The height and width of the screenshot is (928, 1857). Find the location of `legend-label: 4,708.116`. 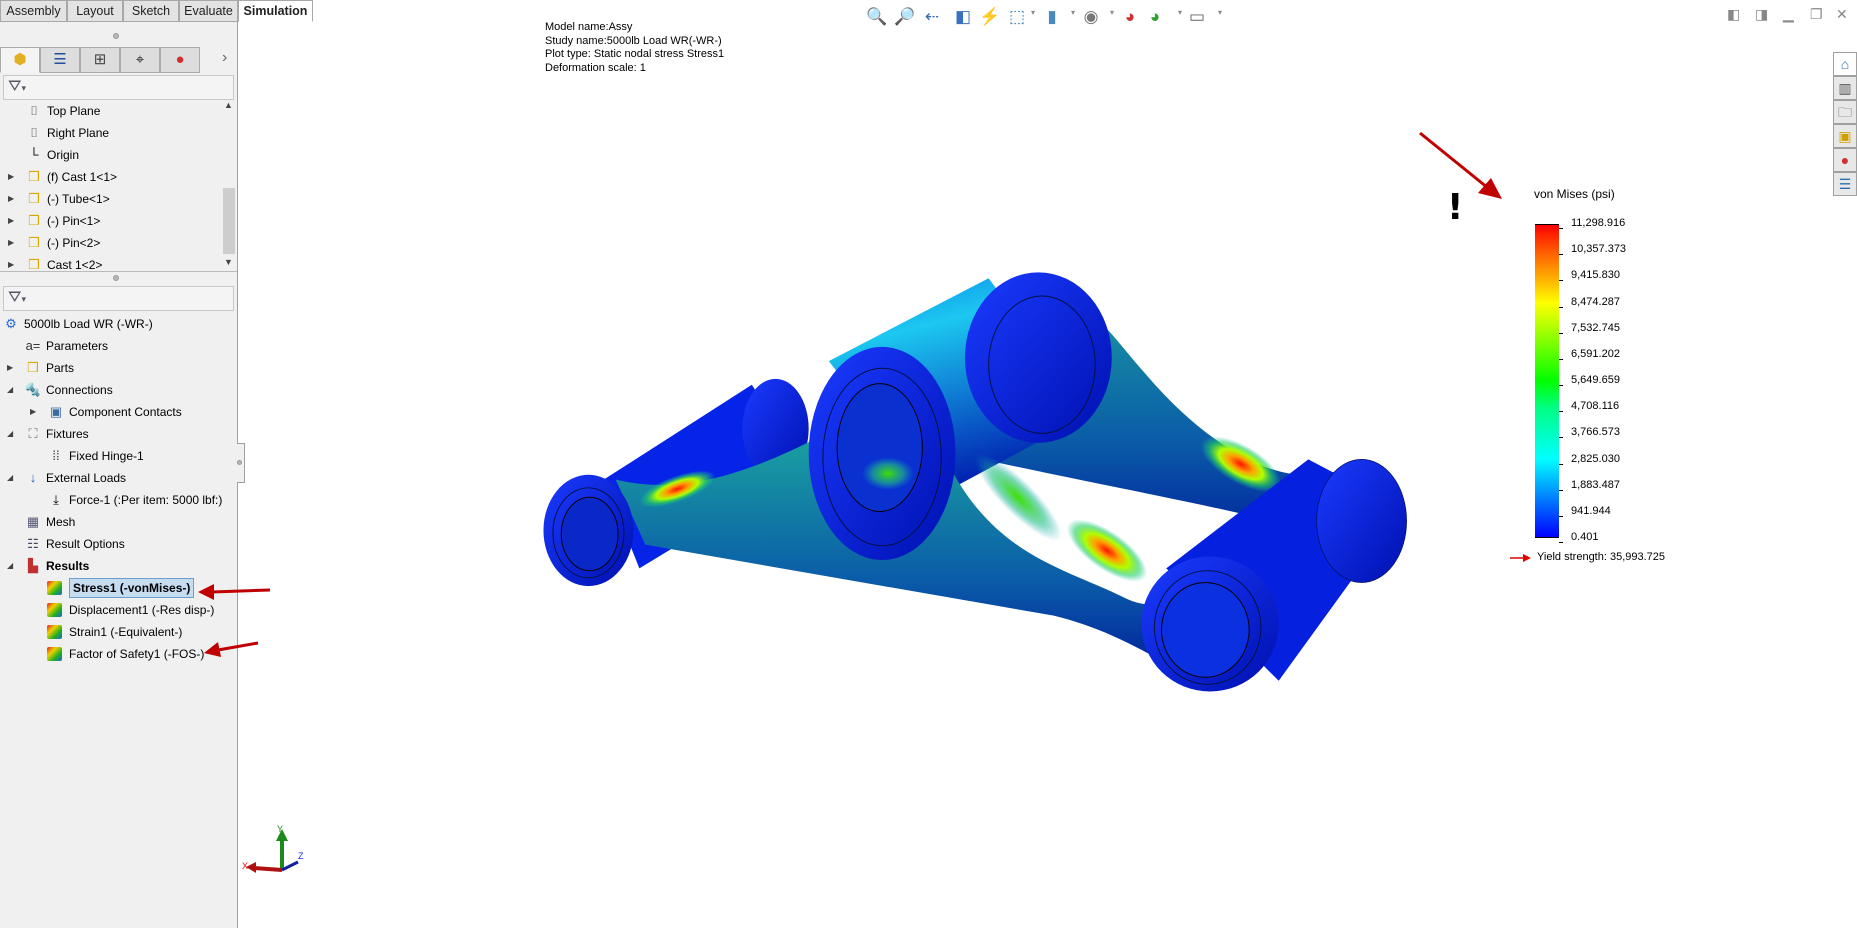

legend-label: 4,708.116 is located at coordinates (1595, 406).